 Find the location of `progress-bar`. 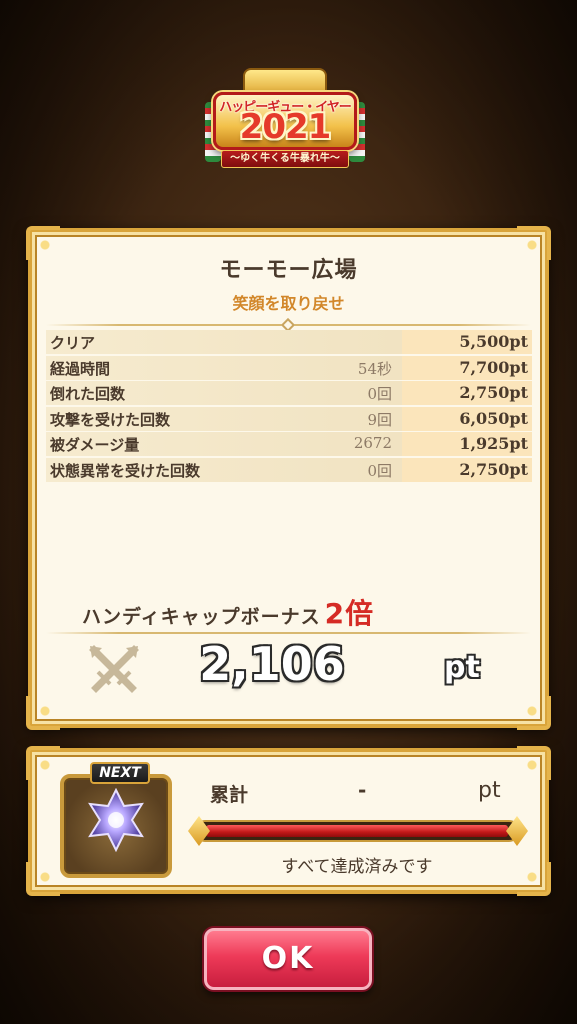

progress-bar is located at coordinates (357, 831).